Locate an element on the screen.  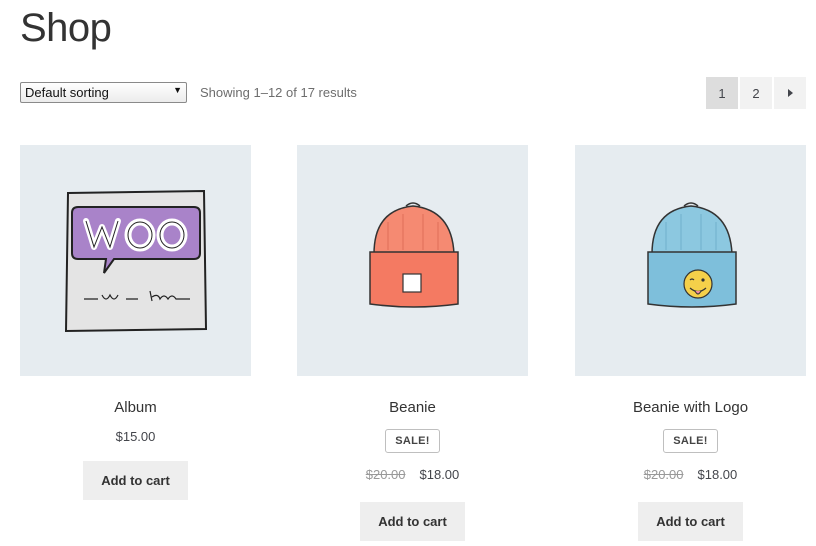
page-2-link: 2 is located at coordinates (756, 93).